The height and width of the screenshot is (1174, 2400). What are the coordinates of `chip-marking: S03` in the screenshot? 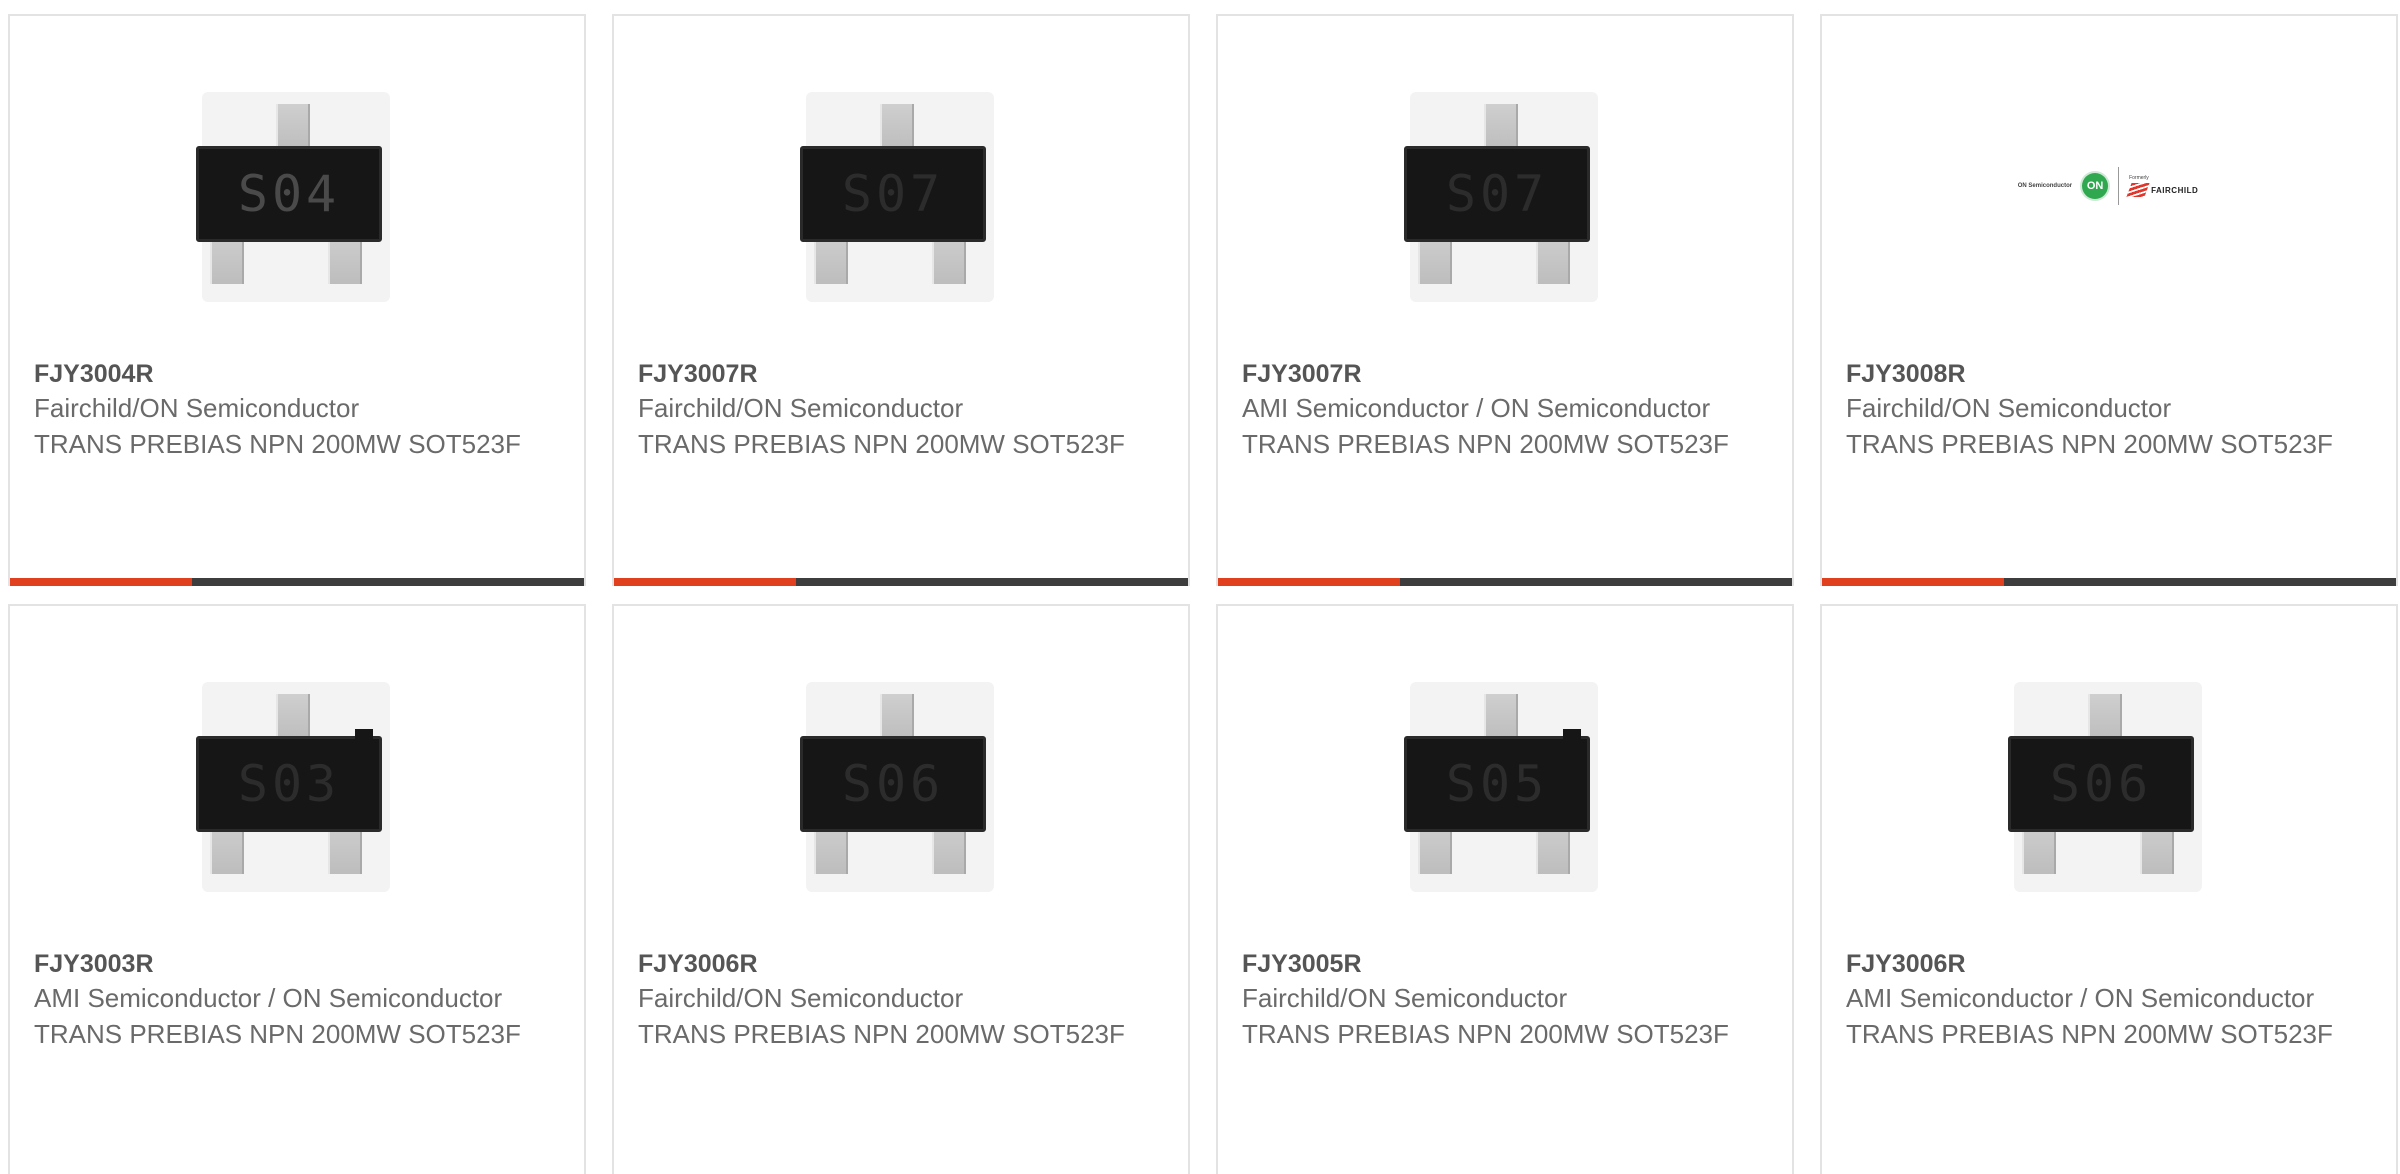 It's located at (289, 784).